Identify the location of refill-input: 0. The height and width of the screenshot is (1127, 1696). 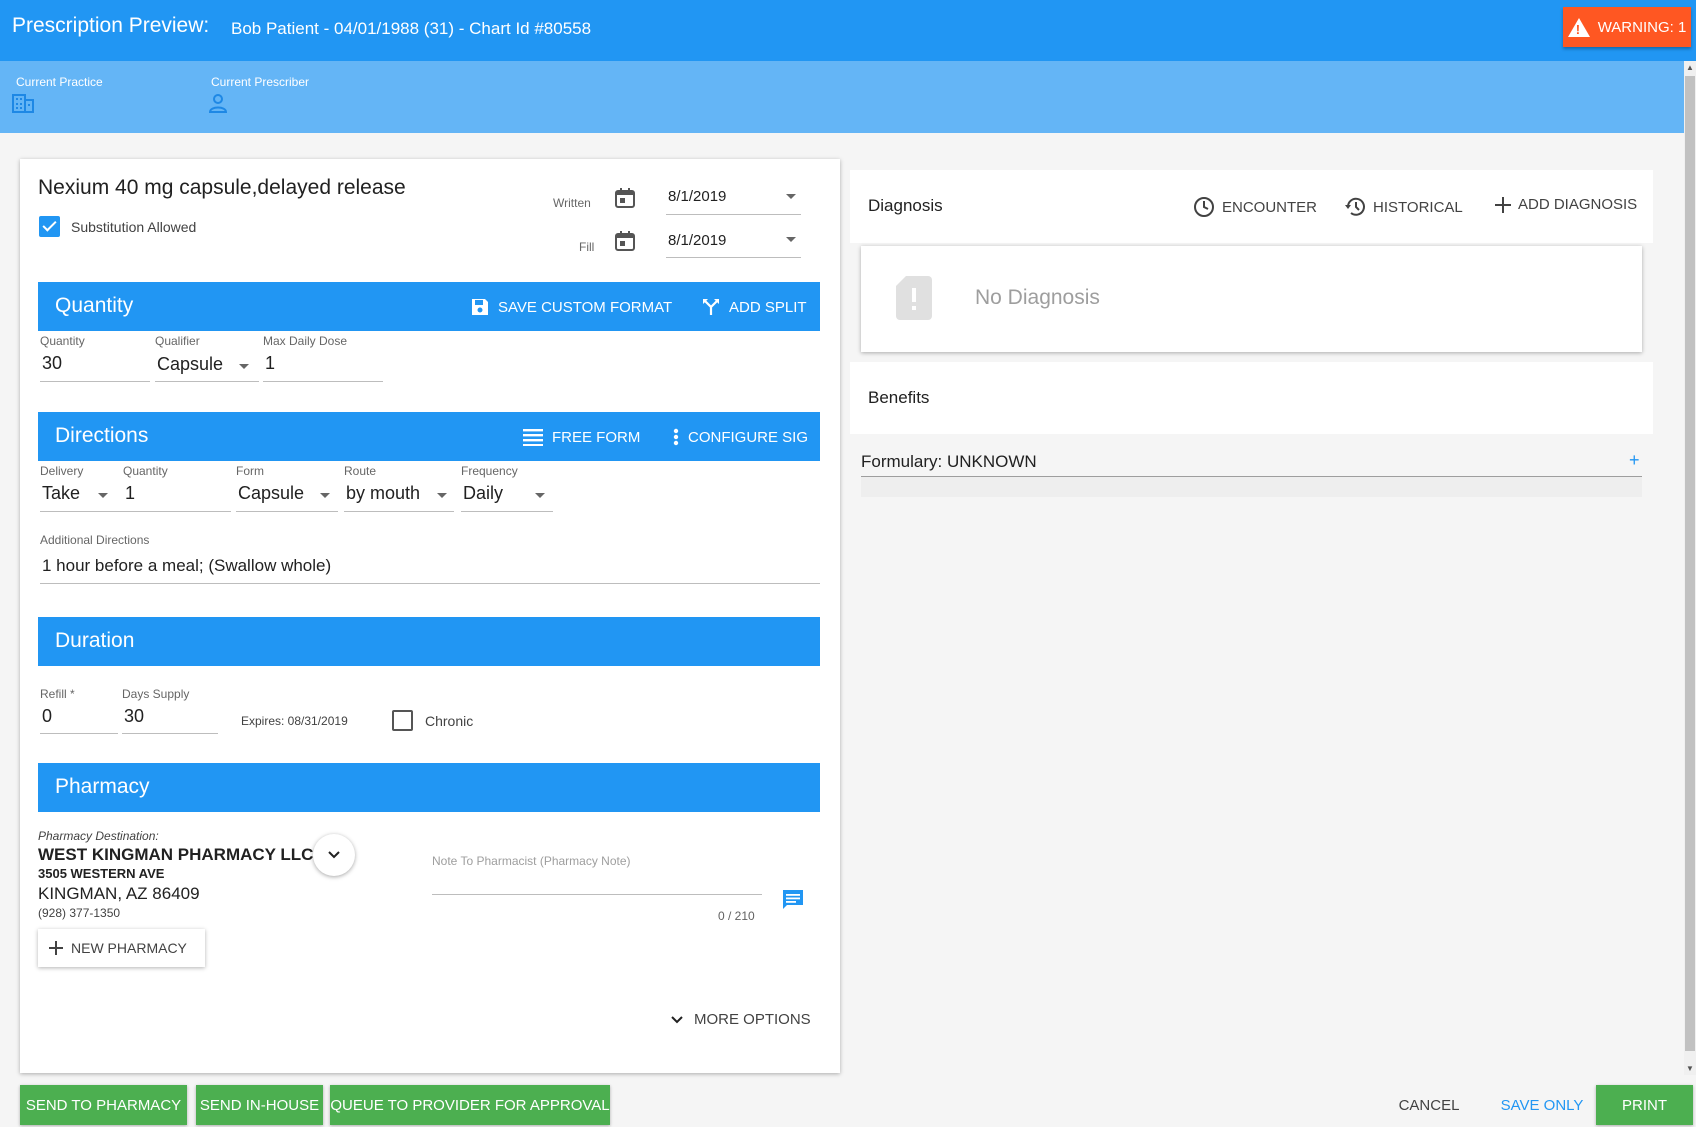
(47, 716).